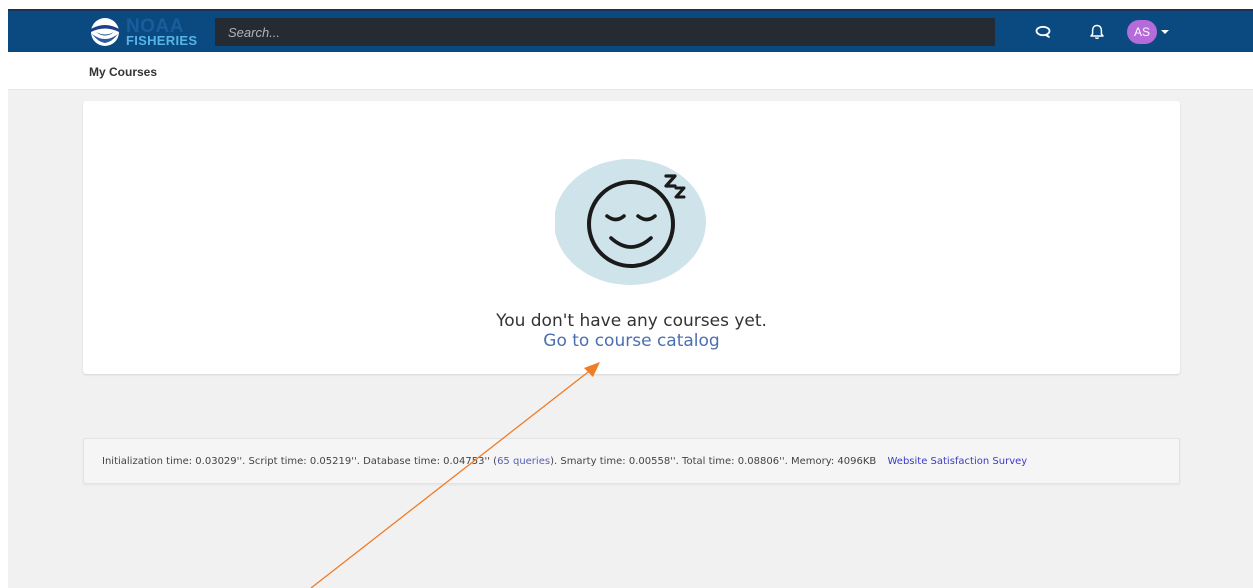 This screenshot has height=588, width=1253. I want to click on sleeping-face-icon, so click(630, 222).